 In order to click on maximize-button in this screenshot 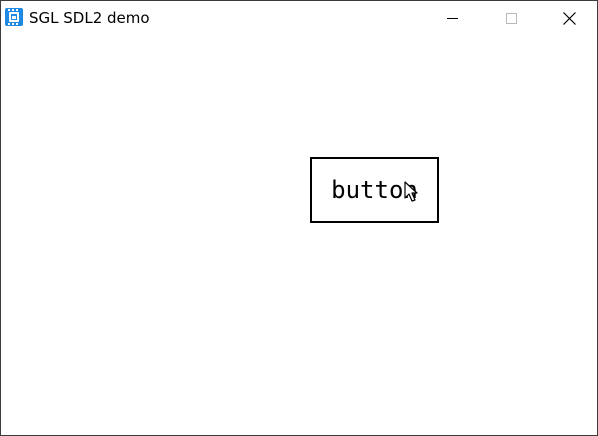, I will do `click(511, 18)`.